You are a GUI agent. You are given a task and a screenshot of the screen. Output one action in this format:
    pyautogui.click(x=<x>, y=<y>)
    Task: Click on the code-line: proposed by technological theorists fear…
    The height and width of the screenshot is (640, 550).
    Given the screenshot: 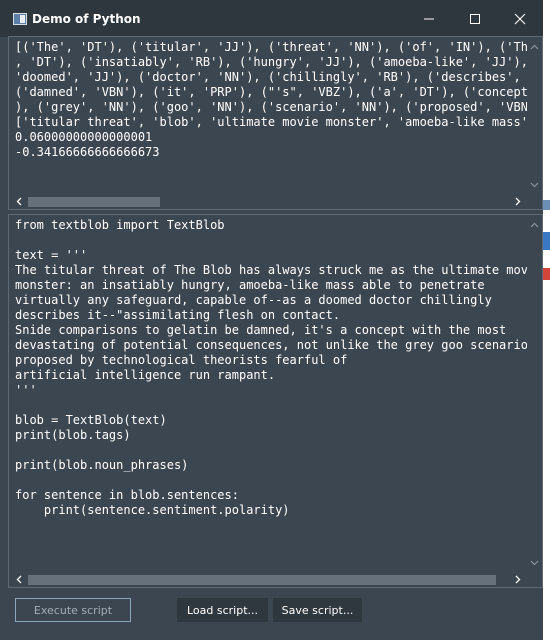 What is the action you would take?
    pyautogui.click(x=181, y=360)
    